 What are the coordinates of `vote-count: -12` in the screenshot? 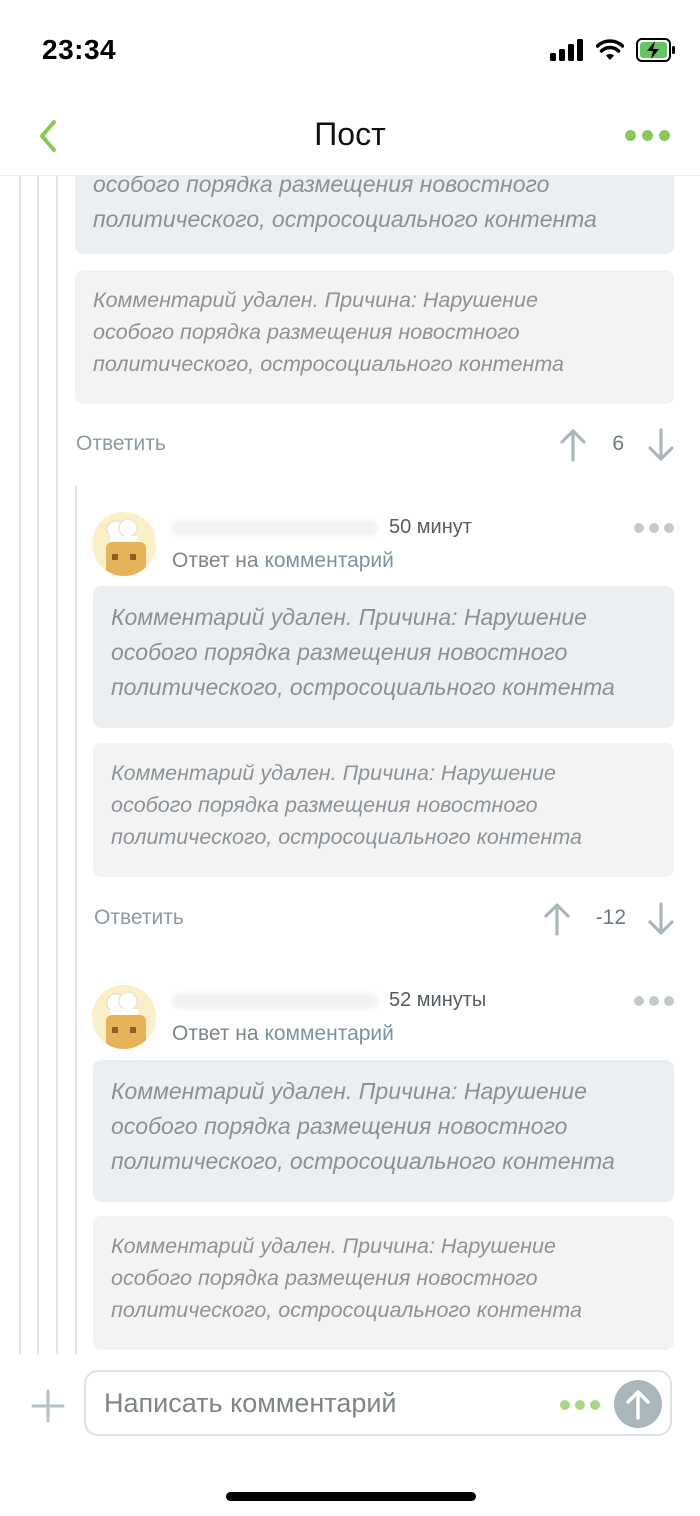 It's located at (610, 917).